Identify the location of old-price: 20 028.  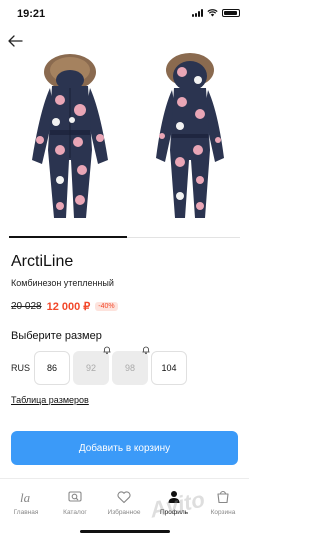
(26, 306).